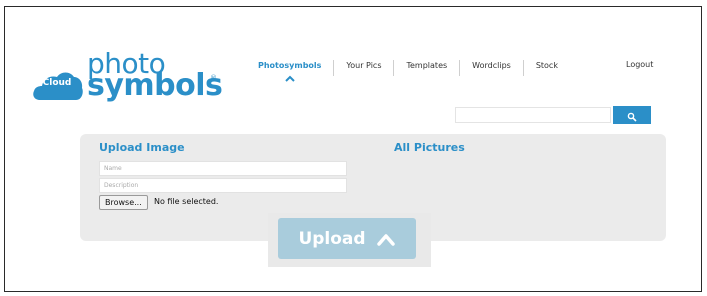  I want to click on nav-item-wordclips: Wordclips, so click(492, 68).